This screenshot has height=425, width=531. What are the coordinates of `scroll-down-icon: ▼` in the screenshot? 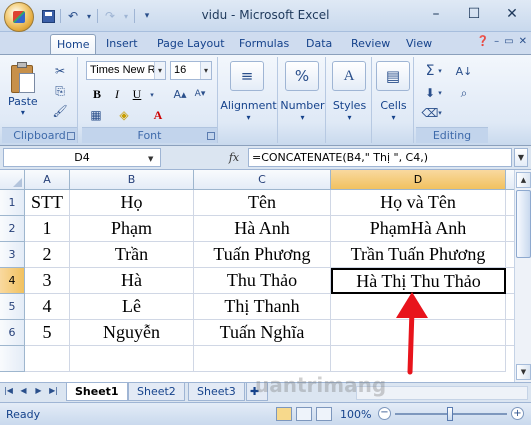 It's located at (523, 372).